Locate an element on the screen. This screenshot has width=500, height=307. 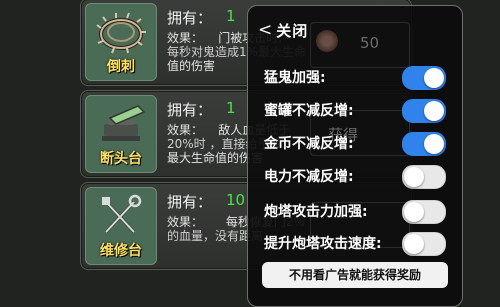
item-name: 倒刺 is located at coordinates (121, 67).